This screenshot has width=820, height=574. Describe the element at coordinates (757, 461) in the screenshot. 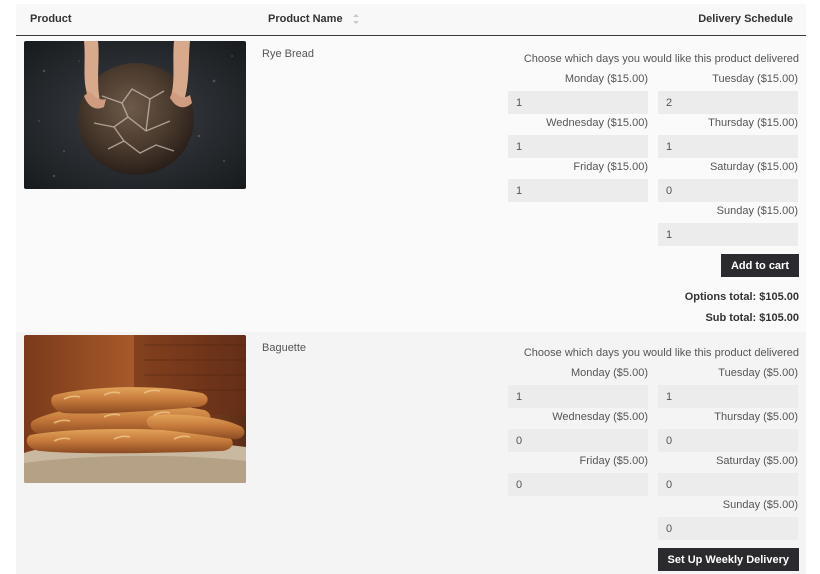

I see `day-label-saturday: Saturday ($5.00)` at that location.